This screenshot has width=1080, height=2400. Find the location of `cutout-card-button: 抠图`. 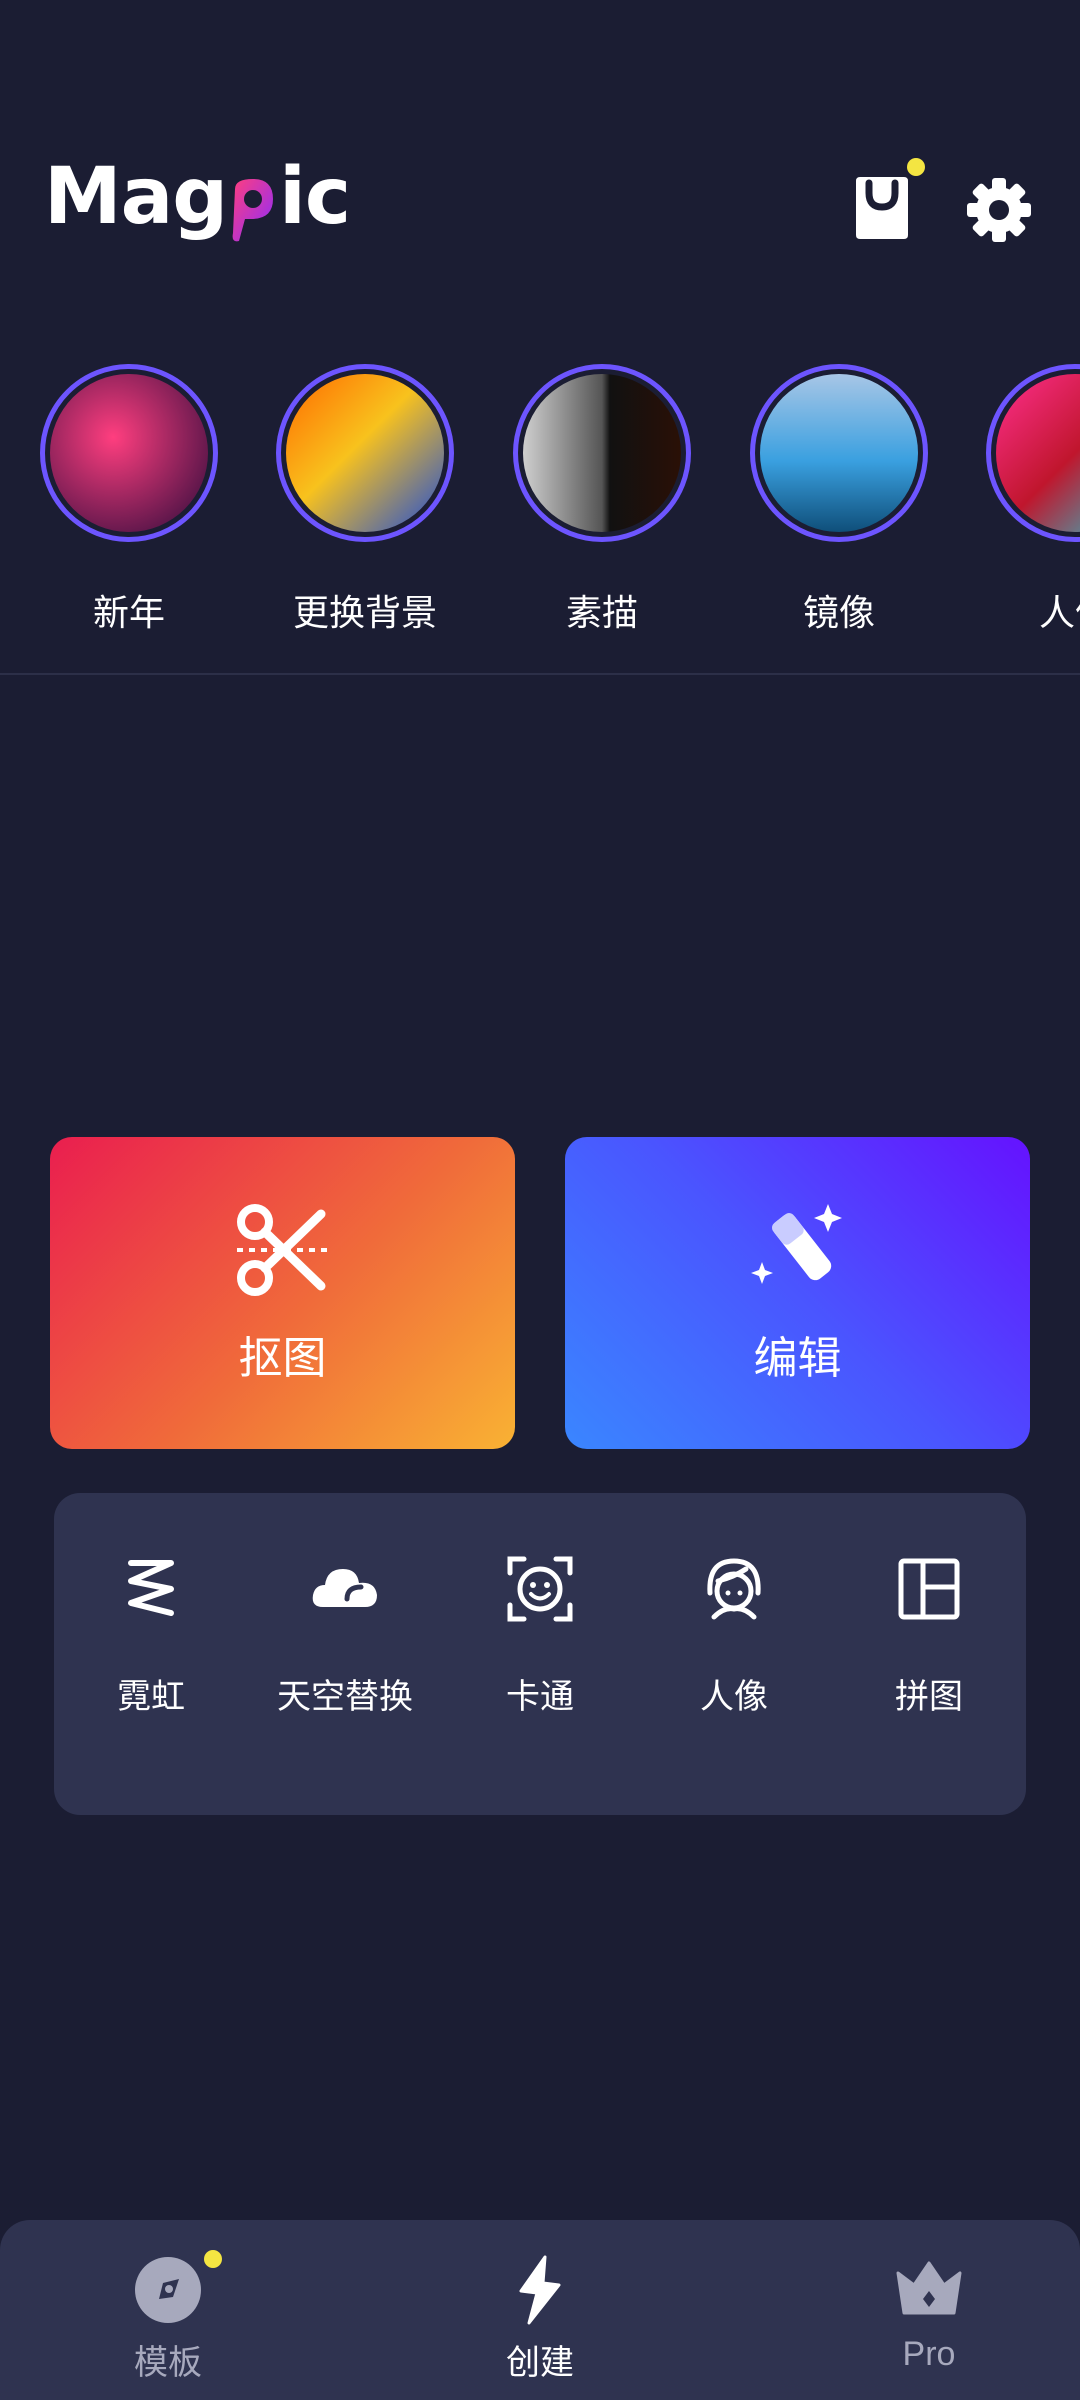

cutout-card-button: 抠图 is located at coordinates (282, 1293).